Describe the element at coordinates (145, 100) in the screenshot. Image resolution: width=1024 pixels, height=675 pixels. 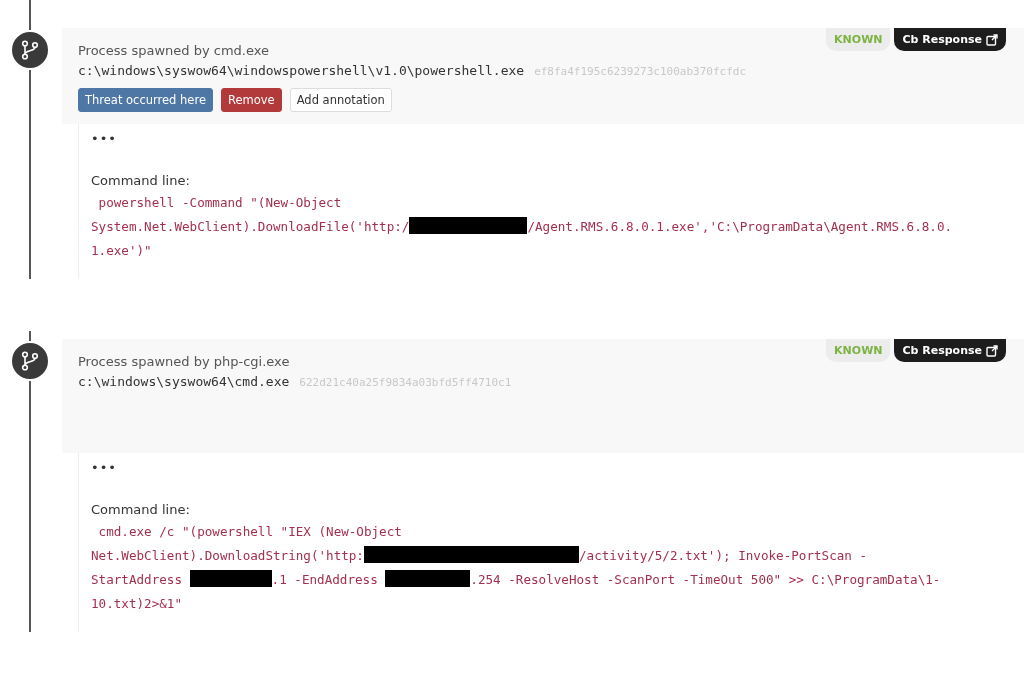
I see `threat-button: Threat occurred here` at that location.